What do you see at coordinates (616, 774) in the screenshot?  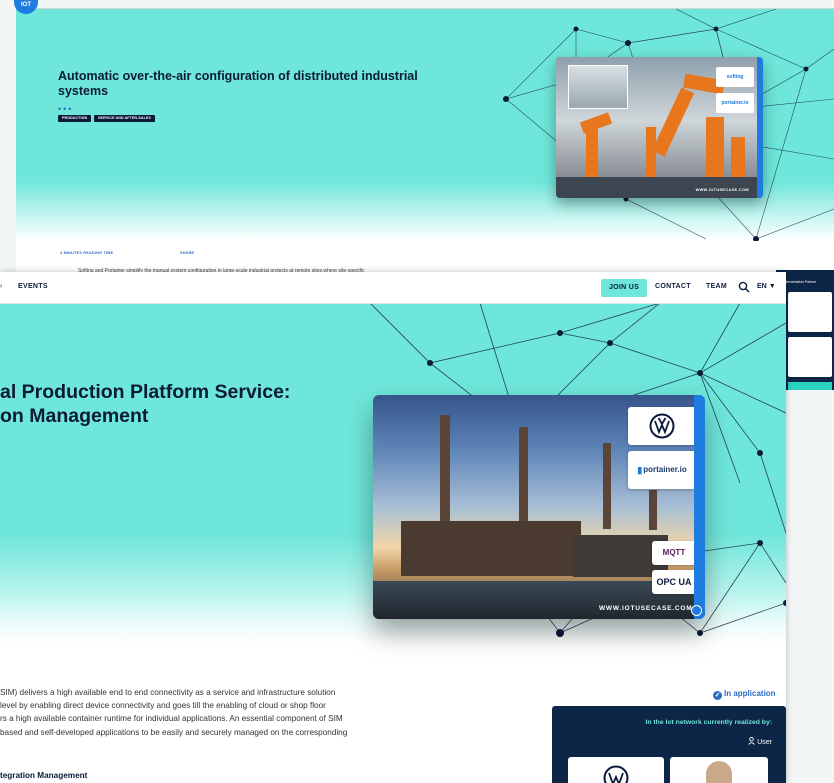 I see `vw-icon` at bounding box center [616, 774].